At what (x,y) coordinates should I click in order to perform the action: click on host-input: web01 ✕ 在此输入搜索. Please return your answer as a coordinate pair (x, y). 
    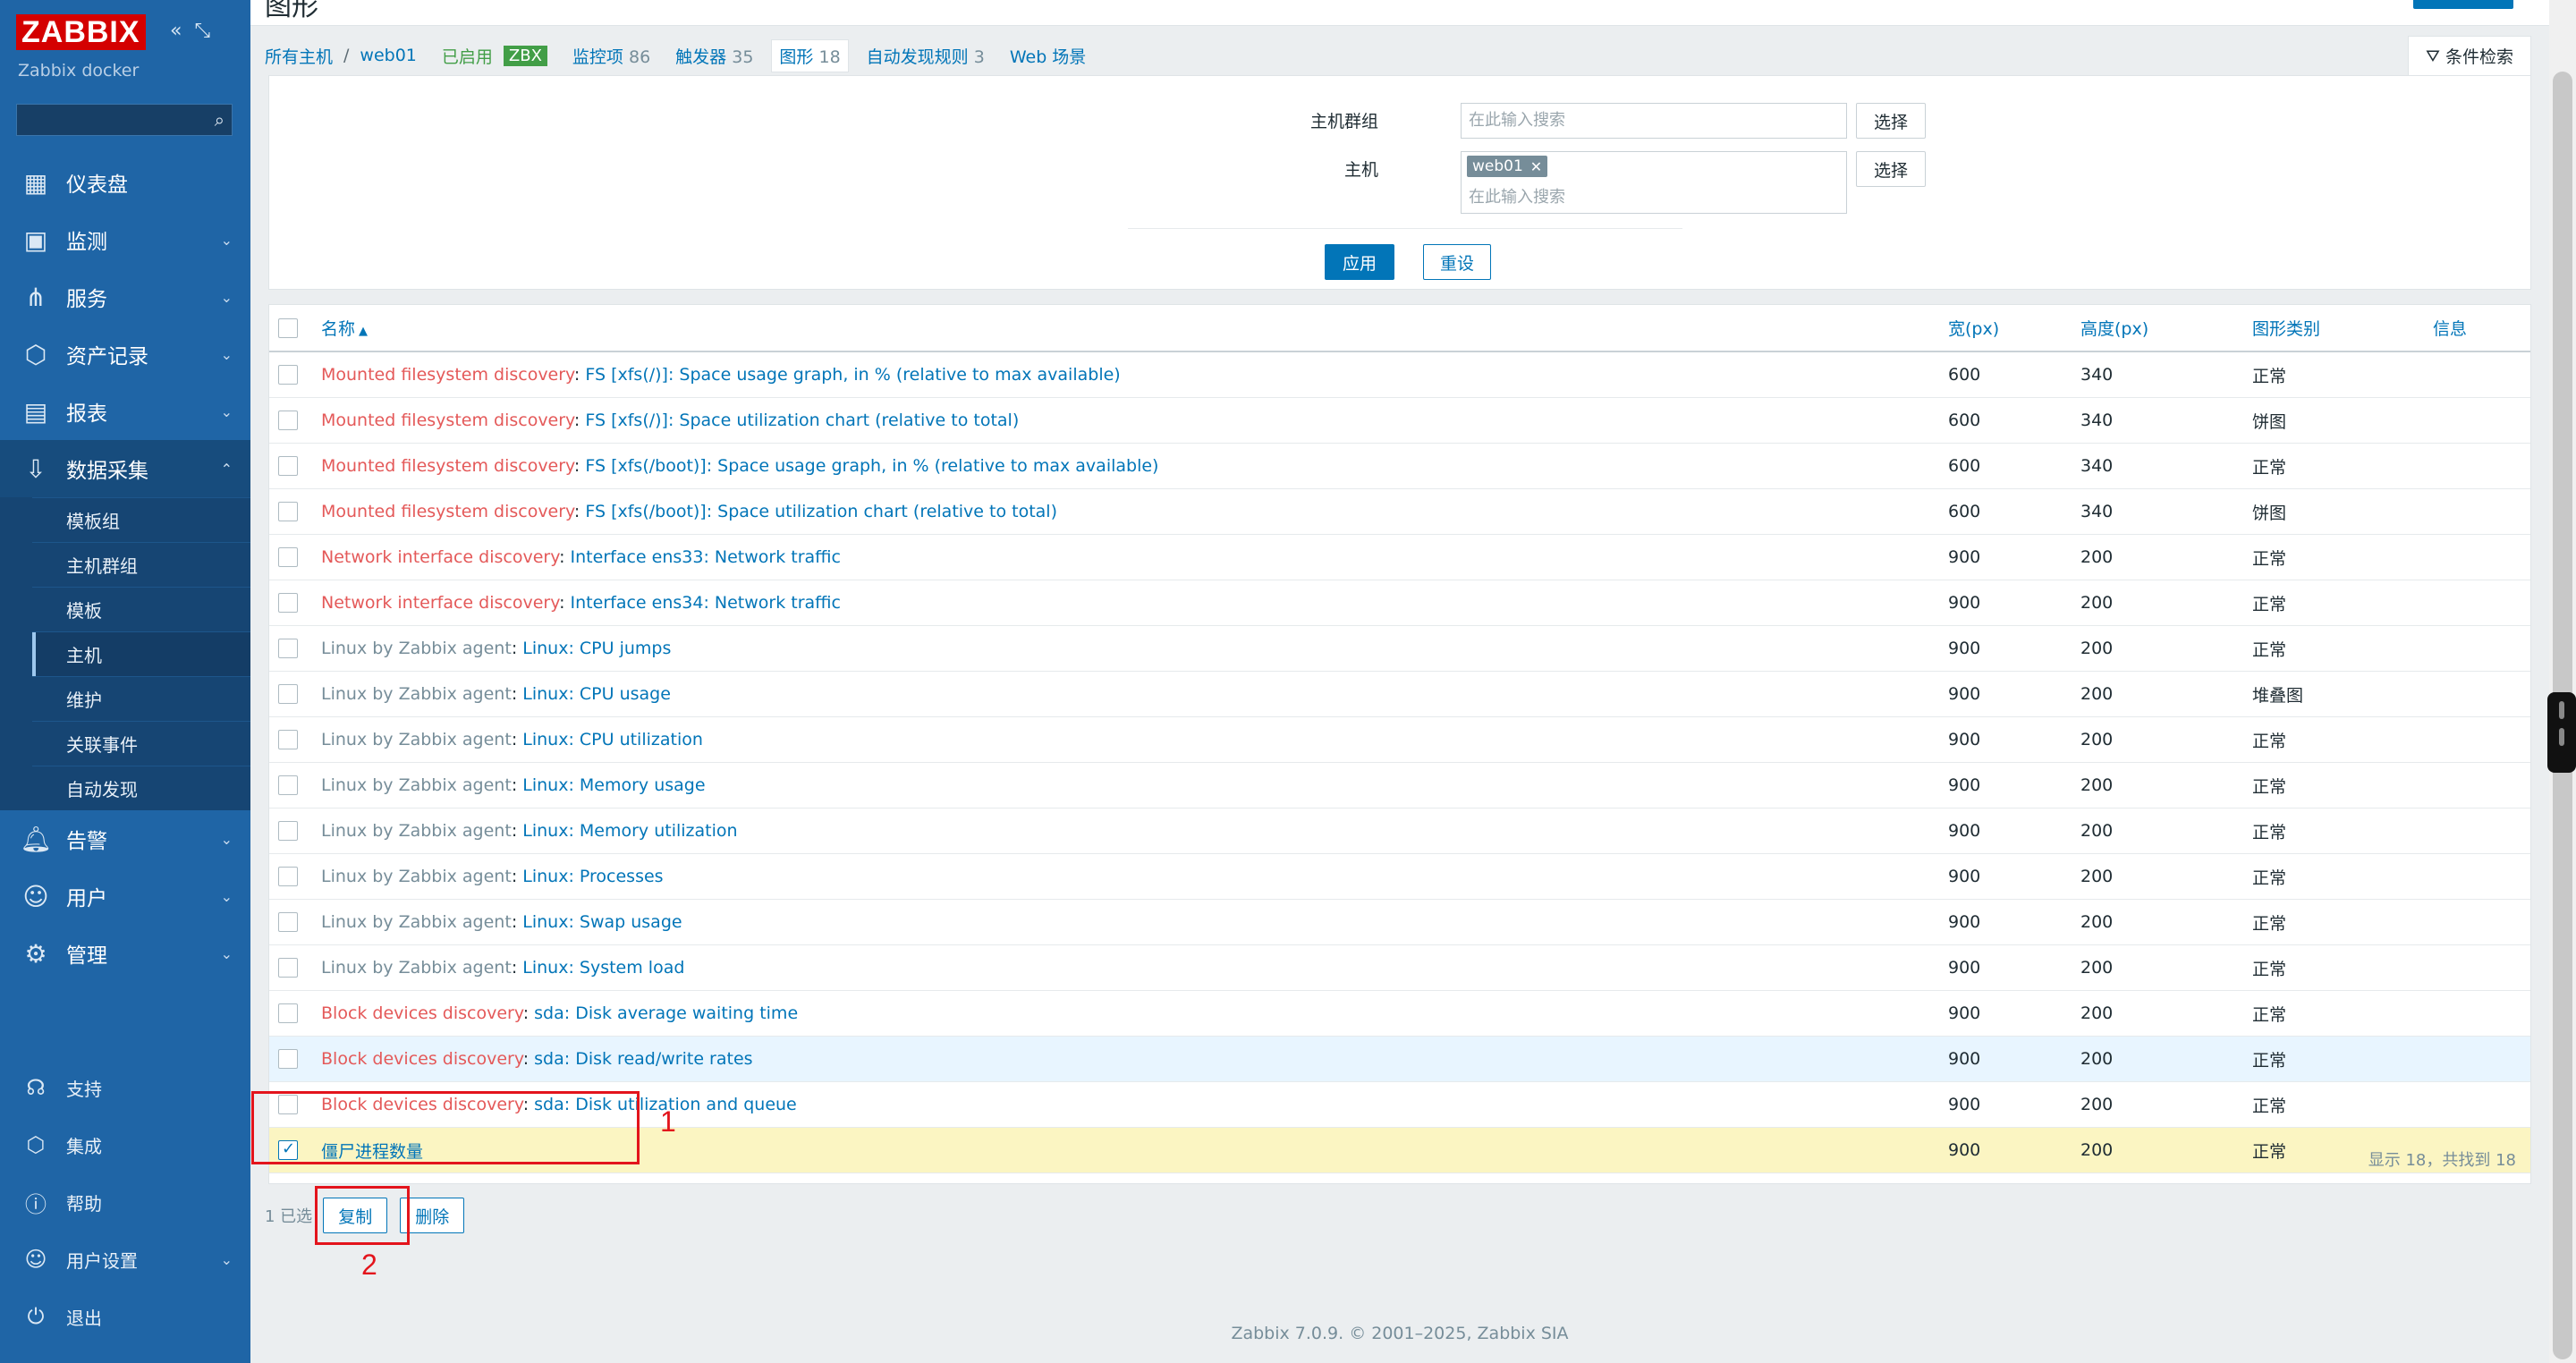
    Looking at the image, I should click on (1654, 182).